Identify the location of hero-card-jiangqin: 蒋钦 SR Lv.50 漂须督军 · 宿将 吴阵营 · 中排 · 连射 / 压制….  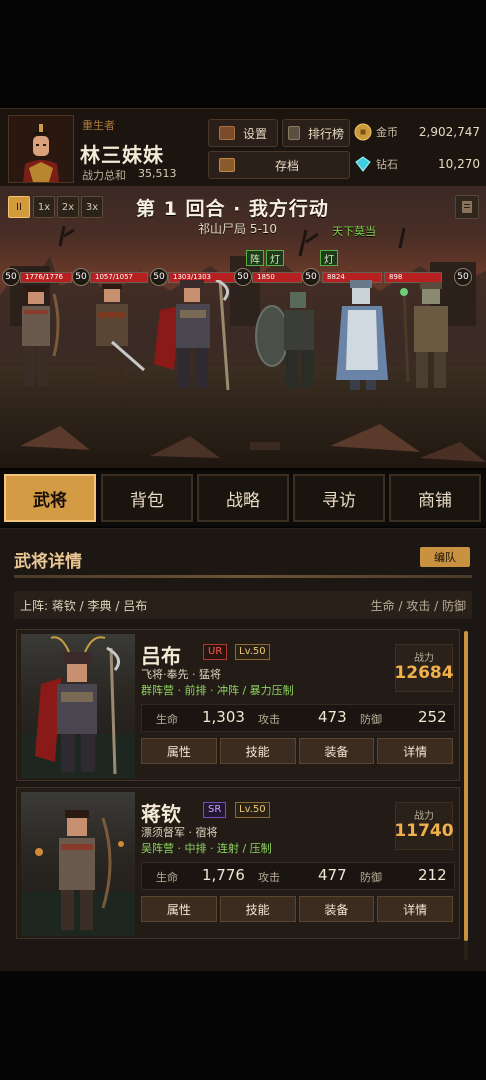
(238, 863).